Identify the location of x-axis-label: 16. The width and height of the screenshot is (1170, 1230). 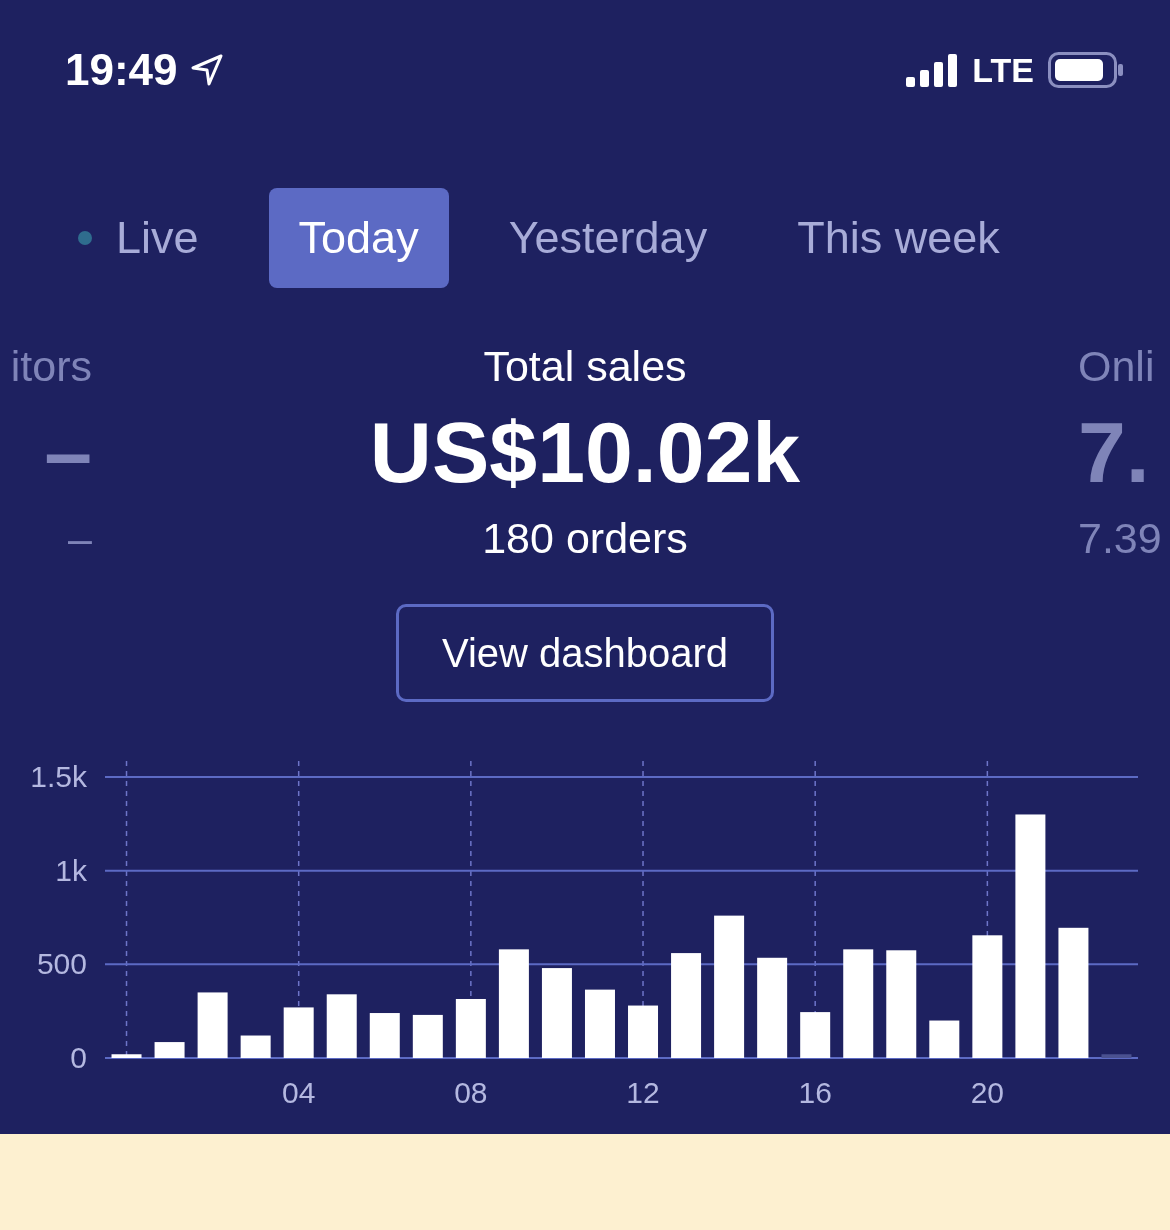
(815, 1092).